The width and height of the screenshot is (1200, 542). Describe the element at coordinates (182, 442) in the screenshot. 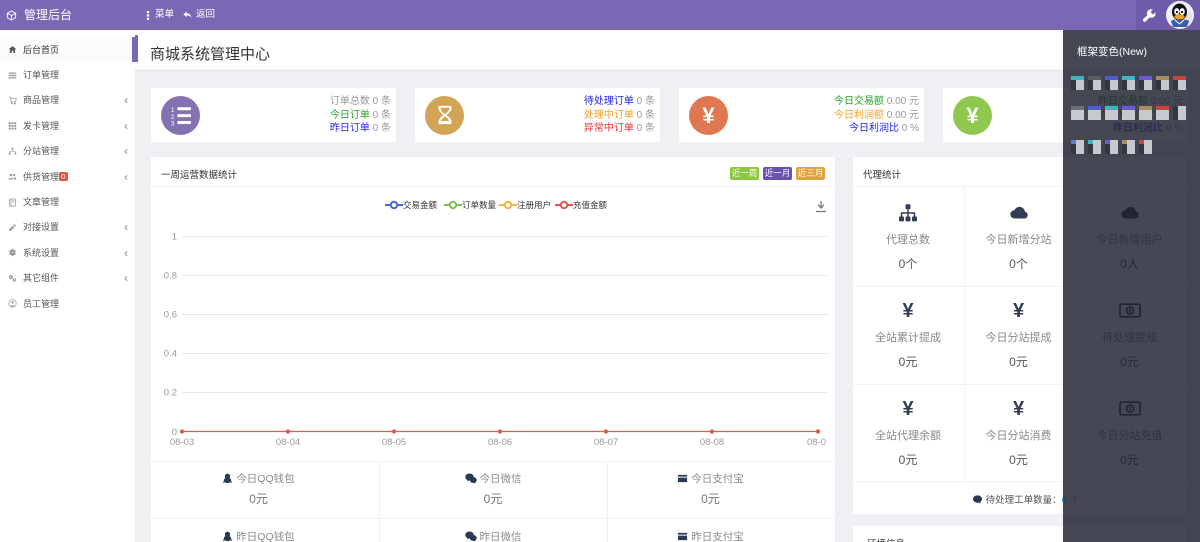

I see `svg-text: 08-03` at that location.